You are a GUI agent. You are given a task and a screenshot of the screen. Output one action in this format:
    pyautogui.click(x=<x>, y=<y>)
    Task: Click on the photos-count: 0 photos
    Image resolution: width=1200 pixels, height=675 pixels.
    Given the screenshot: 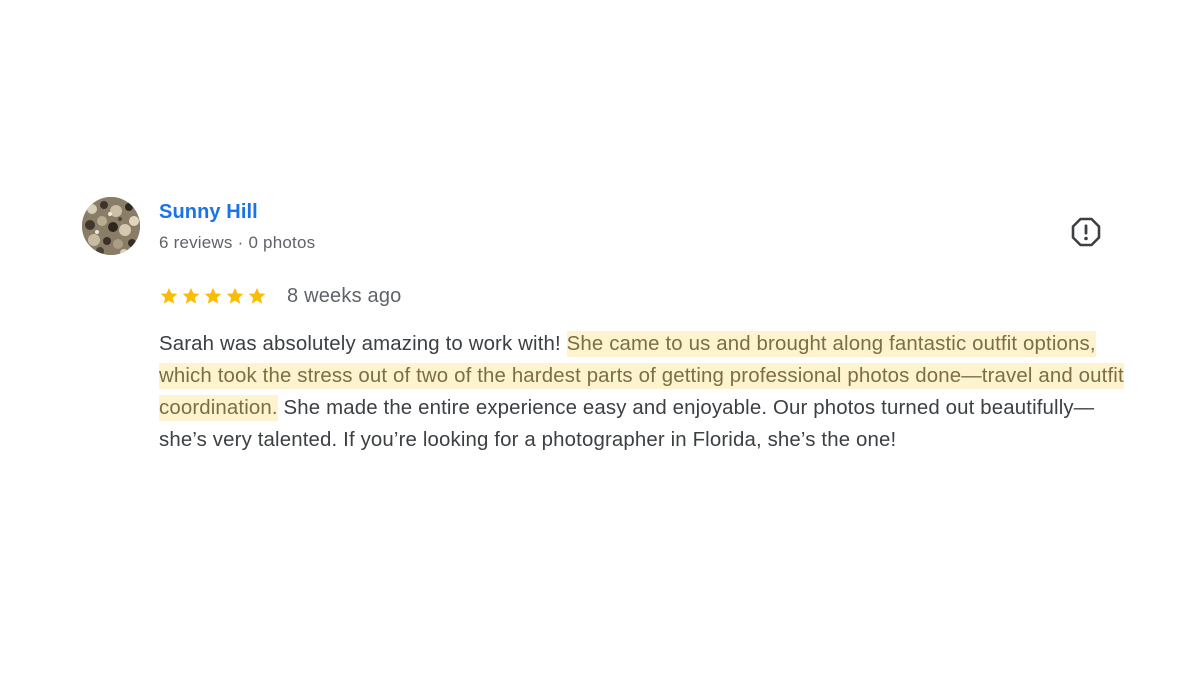 What is the action you would take?
    pyautogui.click(x=282, y=242)
    